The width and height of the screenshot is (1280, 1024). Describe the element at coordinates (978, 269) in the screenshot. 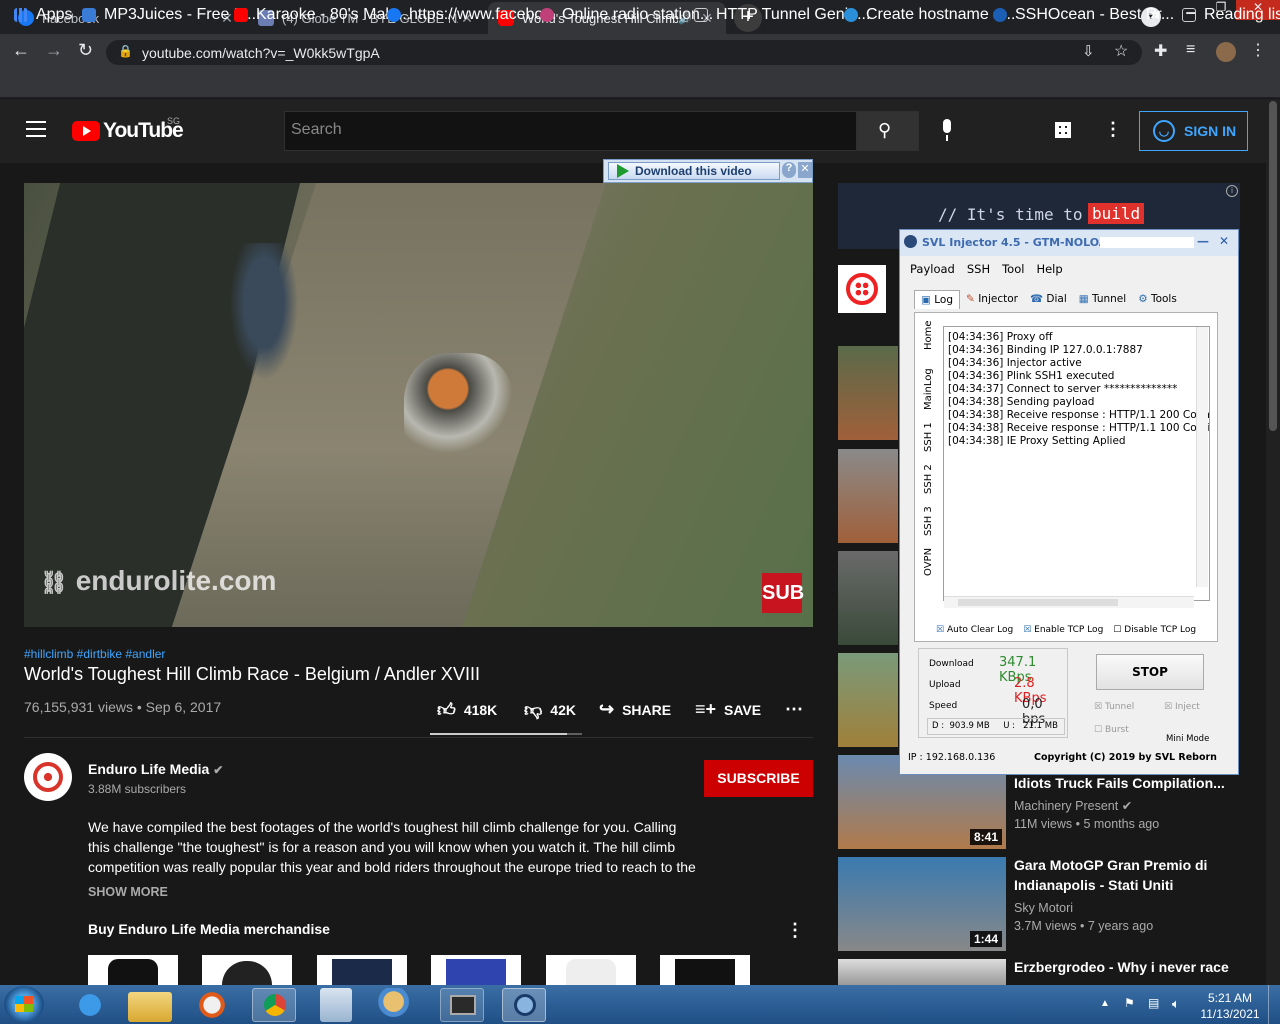

I see `menu-ssh: SSH` at that location.